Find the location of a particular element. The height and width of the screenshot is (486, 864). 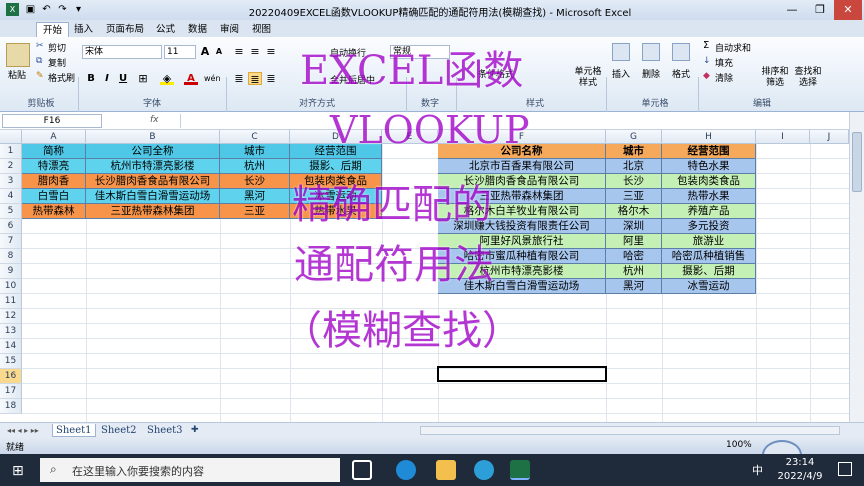

font-color-icon: A is located at coordinates (191, 78).